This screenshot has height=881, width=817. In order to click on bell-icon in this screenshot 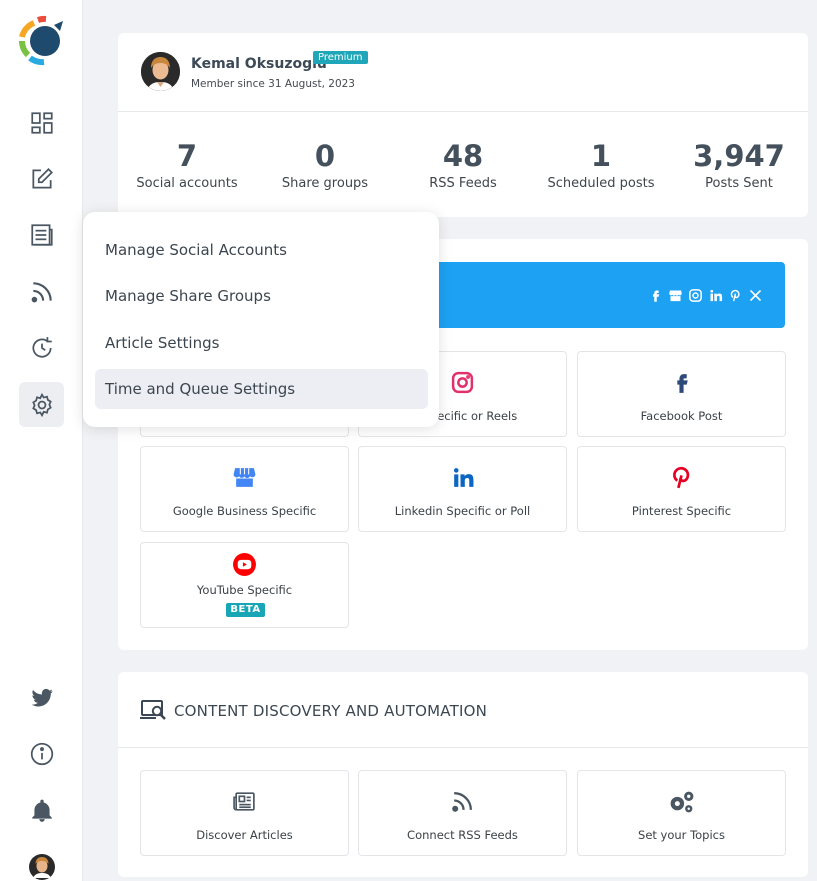, I will do `click(41, 810)`.